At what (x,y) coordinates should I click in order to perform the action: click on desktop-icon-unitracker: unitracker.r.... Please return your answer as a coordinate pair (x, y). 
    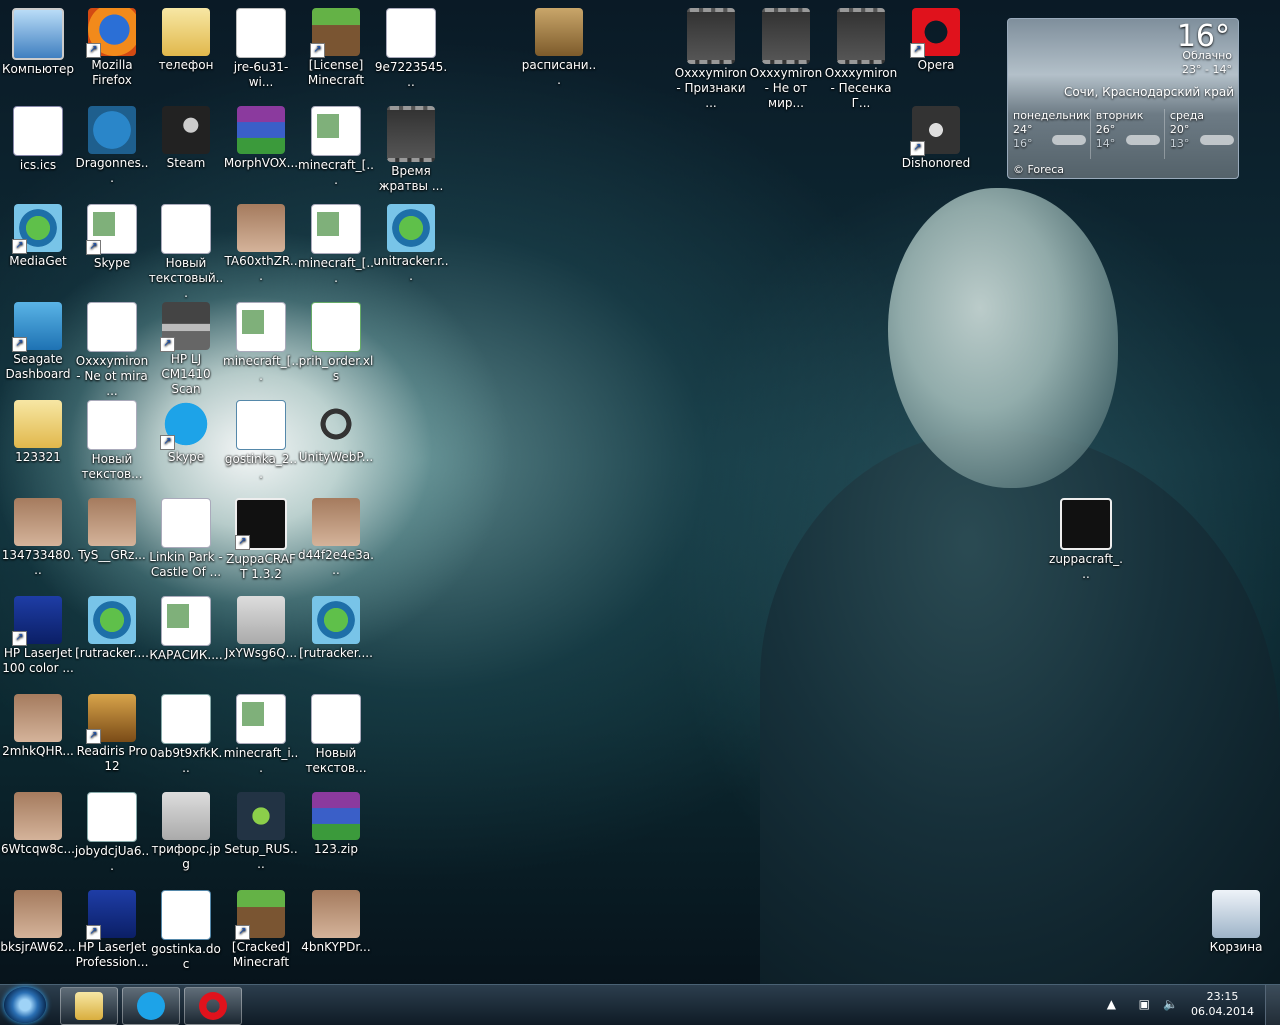
    Looking at the image, I should click on (411, 244).